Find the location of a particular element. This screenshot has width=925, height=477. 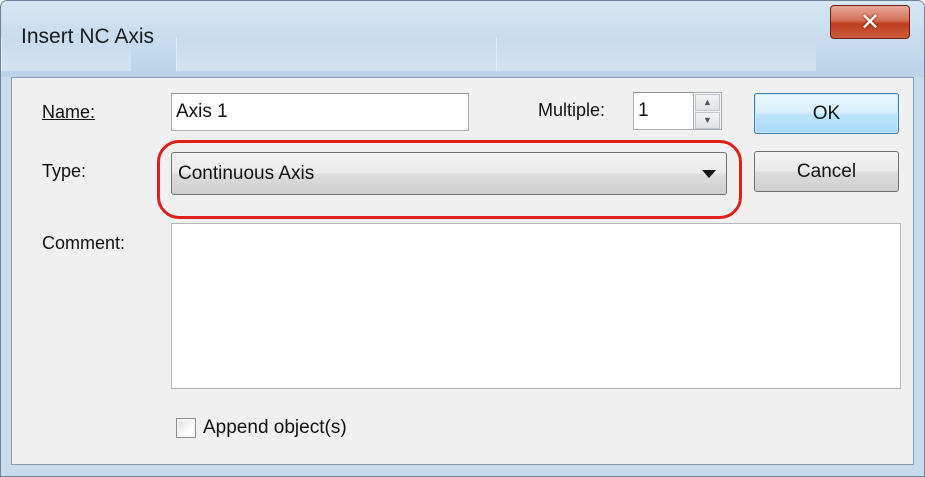

multiple-label: Multiple: is located at coordinates (572, 110).